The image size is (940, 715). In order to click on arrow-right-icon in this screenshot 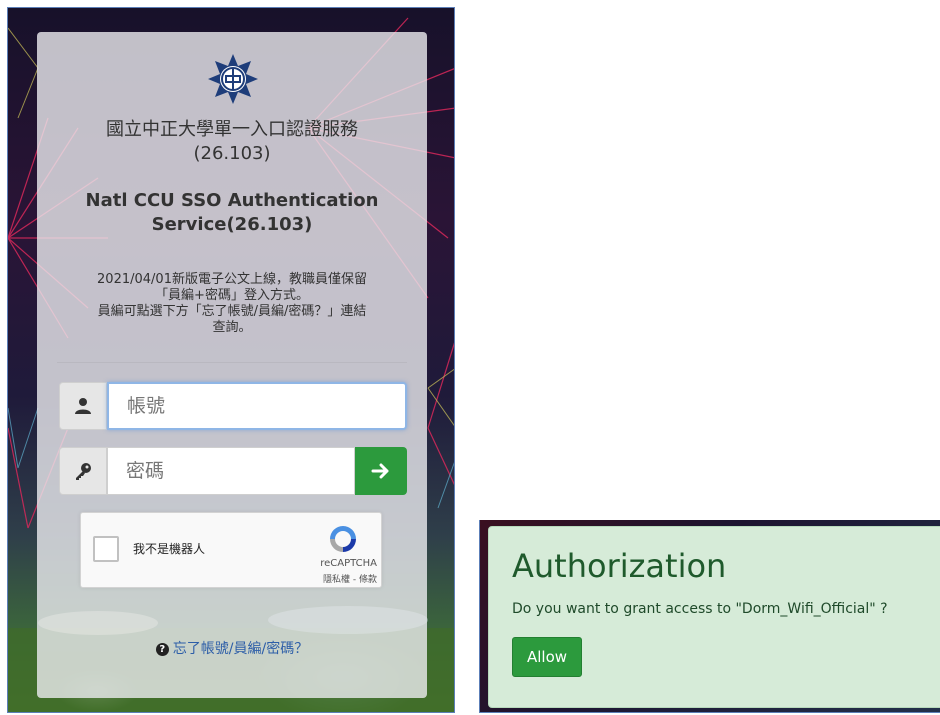, I will do `click(380, 471)`.